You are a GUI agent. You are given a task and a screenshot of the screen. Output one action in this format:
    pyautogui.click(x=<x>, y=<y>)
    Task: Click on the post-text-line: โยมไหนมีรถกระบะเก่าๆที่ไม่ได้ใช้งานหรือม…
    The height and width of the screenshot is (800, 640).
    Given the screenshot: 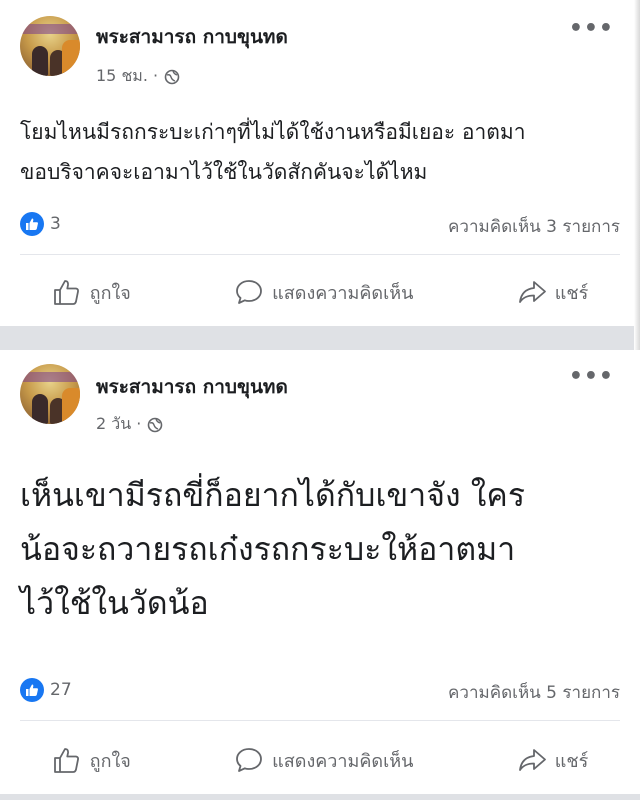 What is the action you would take?
    pyautogui.click(x=273, y=132)
    